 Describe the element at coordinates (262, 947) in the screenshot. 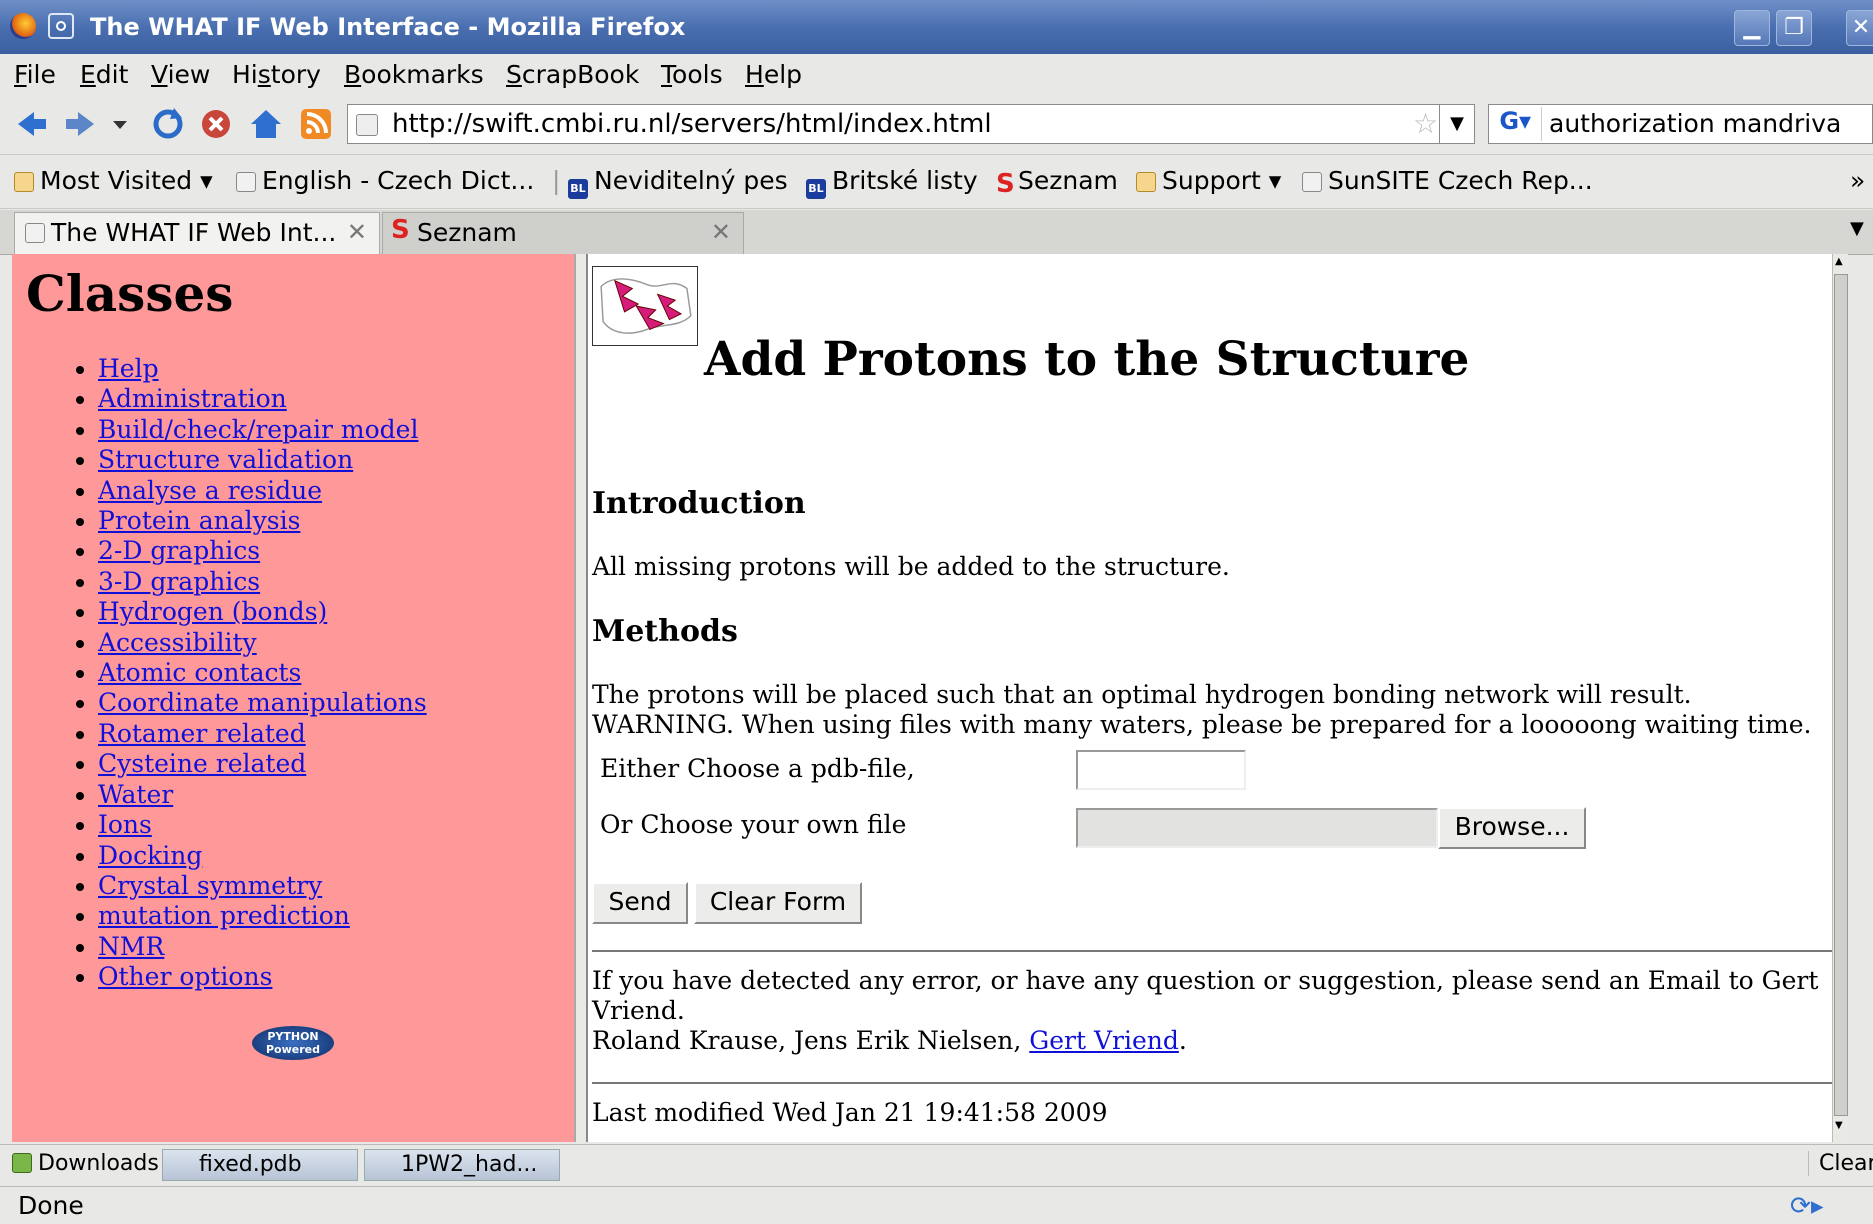

I see `class-list-item: NMR` at that location.